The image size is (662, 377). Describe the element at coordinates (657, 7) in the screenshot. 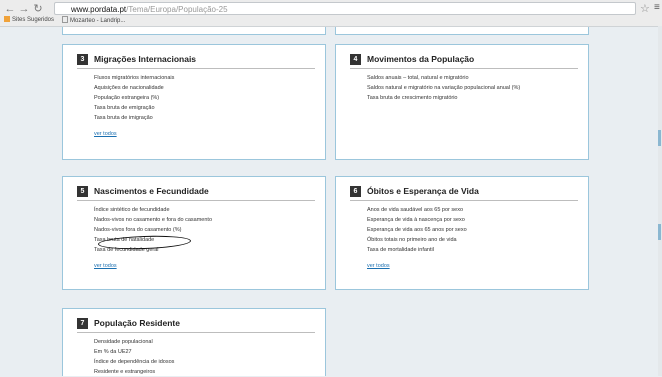

I see `menu-icon: ≡` at that location.